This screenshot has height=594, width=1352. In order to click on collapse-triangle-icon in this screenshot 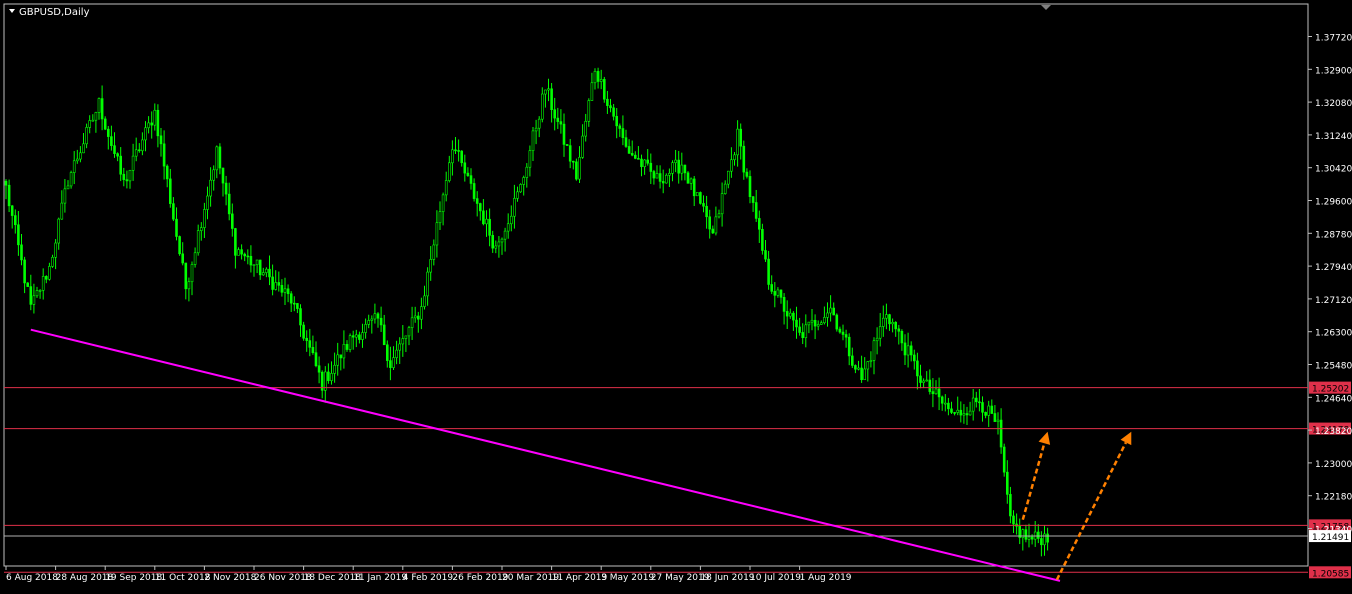, I will do `click(12, 11)`.